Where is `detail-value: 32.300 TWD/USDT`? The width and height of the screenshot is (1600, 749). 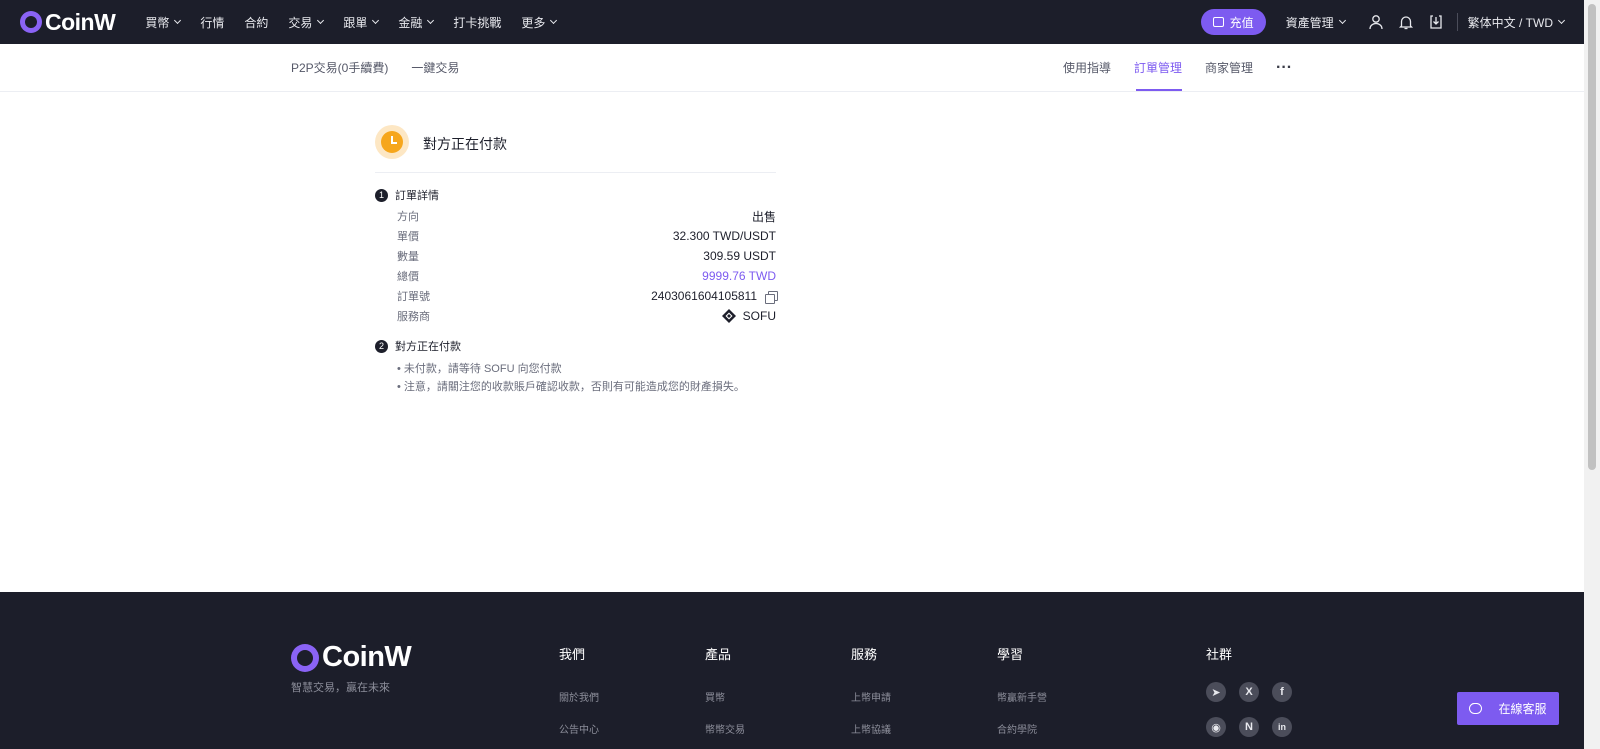
detail-value: 32.300 TWD/USDT is located at coordinates (724, 236).